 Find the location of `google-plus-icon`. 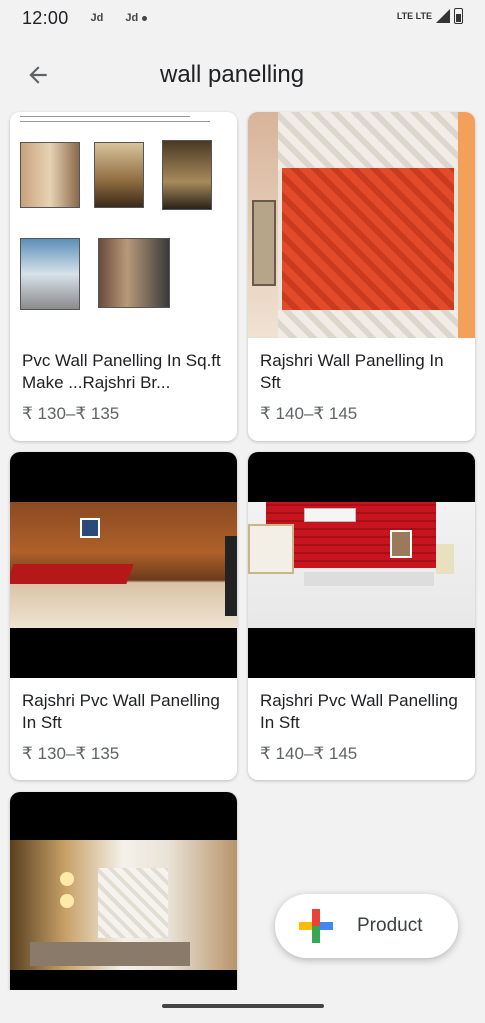

google-plus-icon is located at coordinates (316, 926).